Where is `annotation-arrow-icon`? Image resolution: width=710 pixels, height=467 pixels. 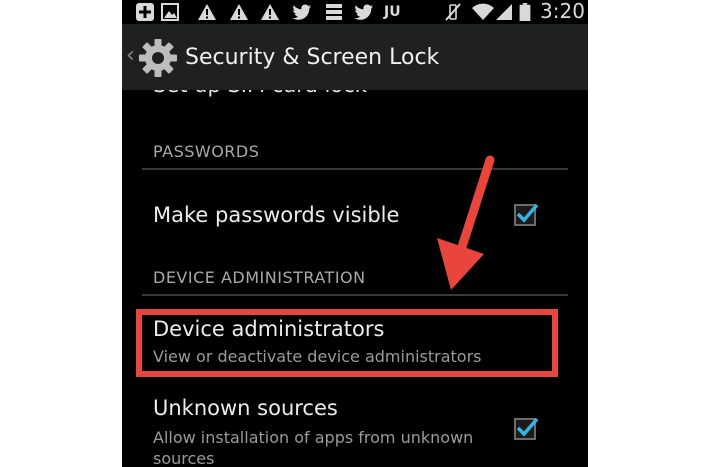
annotation-arrow-icon is located at coordinates (466, 222).